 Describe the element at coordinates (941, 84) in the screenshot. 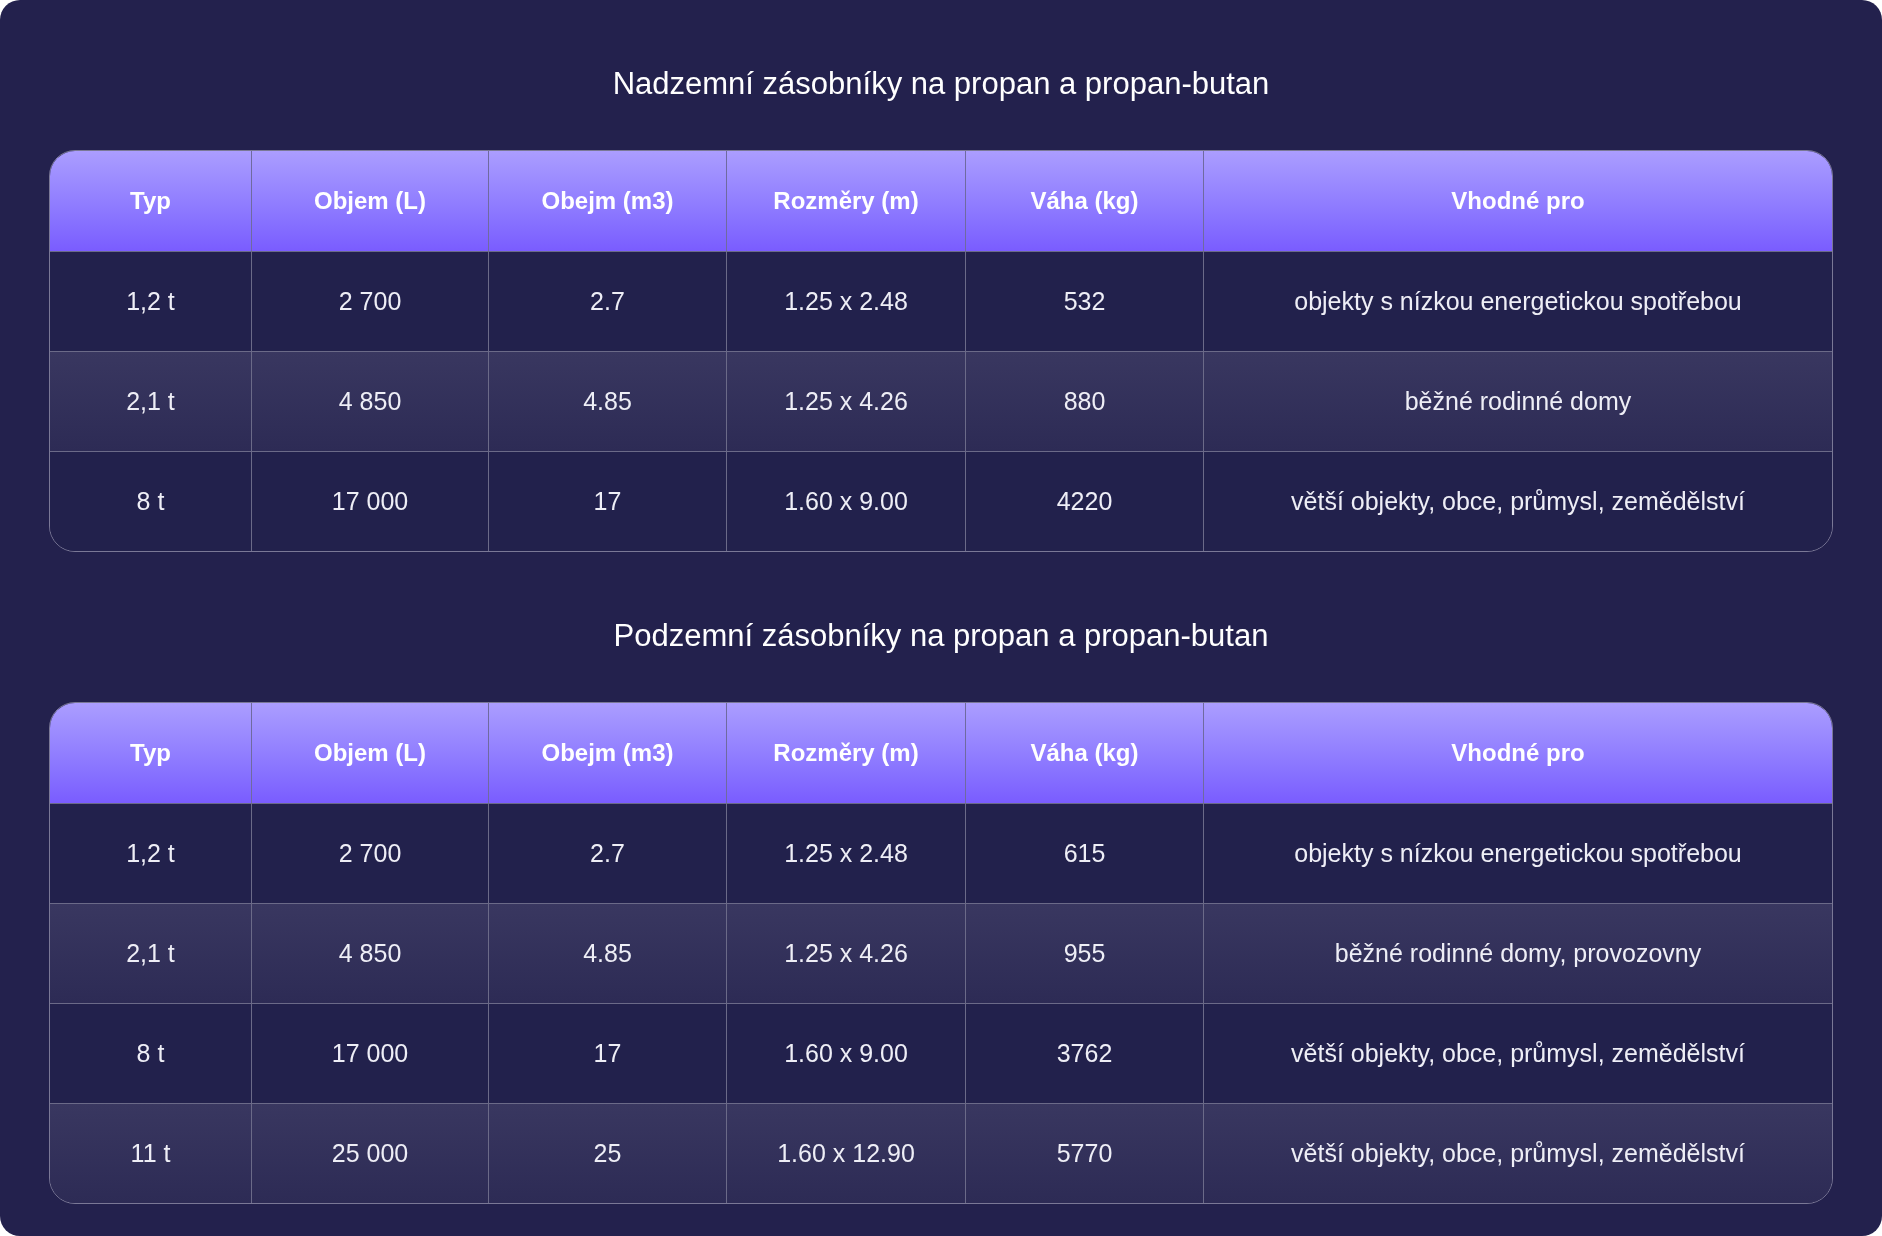

I see `table-title: Nadzemní zásobníky na propan a propan-butan` at that location.